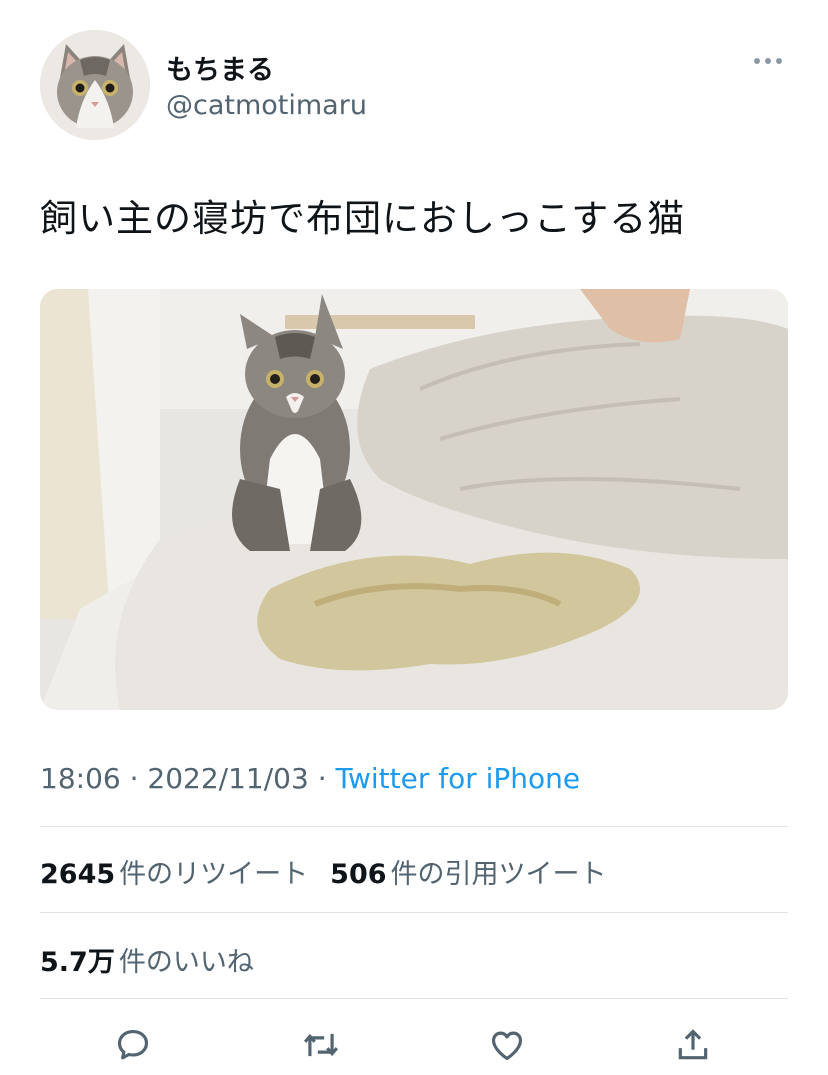  What do you see at coordinates (414, 1045) in the screenshot?
I see `action-bar` at bounding box center [414, 1045].